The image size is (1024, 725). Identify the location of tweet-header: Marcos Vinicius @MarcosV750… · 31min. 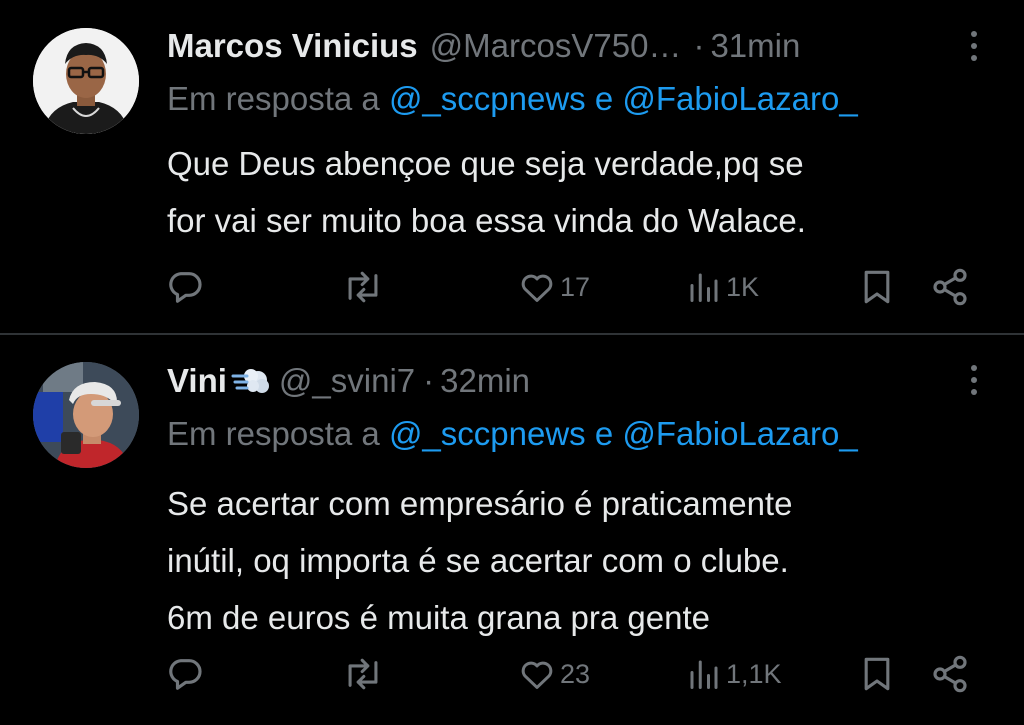
(565, 46).